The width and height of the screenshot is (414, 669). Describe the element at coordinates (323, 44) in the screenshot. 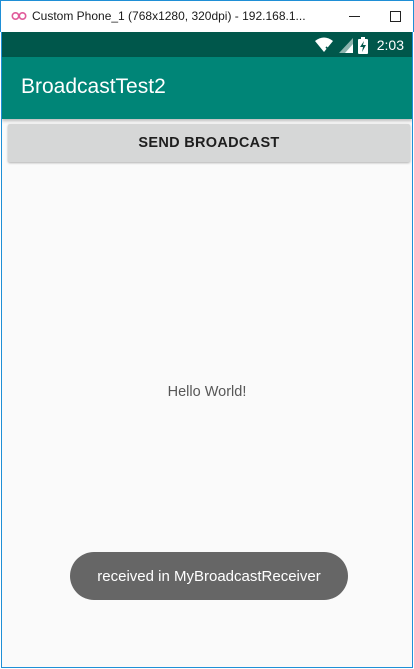

I see `wifi-icon` at that location.